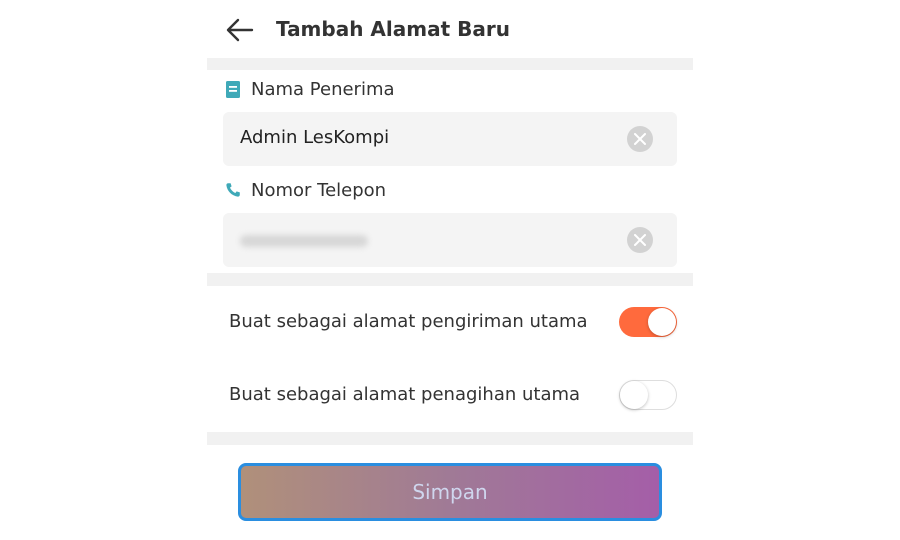 The image size is (900, 540). I want to click on phone-label: Nomor Telepon, so click(305, 190).